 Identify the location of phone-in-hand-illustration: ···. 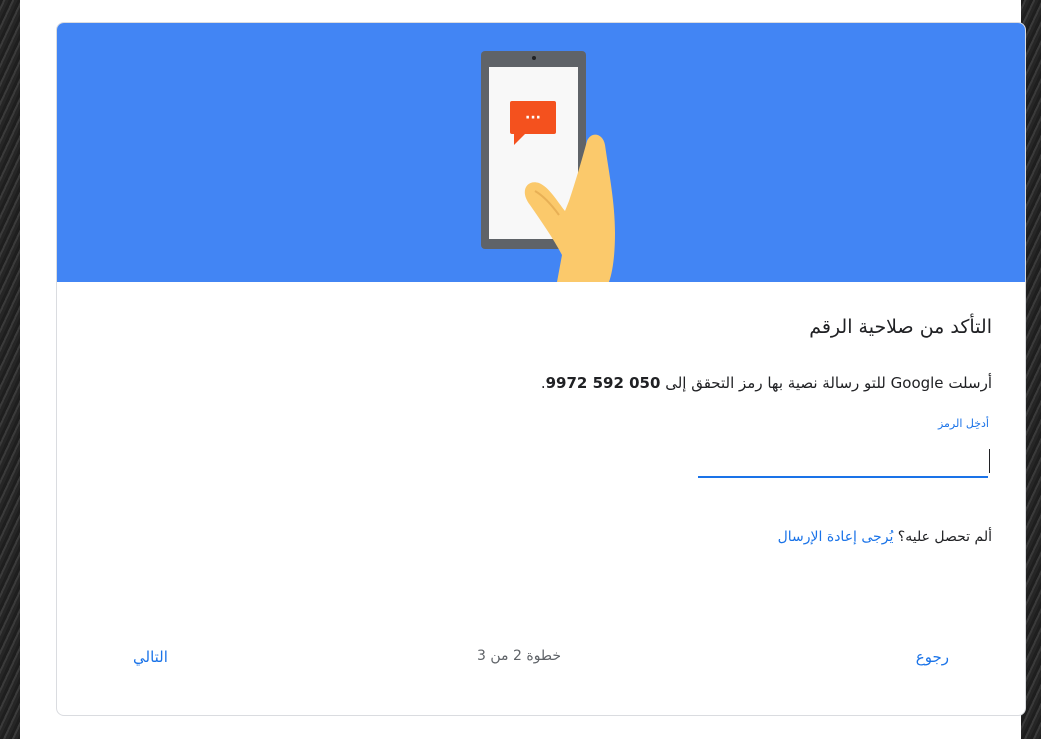
(548, 166).